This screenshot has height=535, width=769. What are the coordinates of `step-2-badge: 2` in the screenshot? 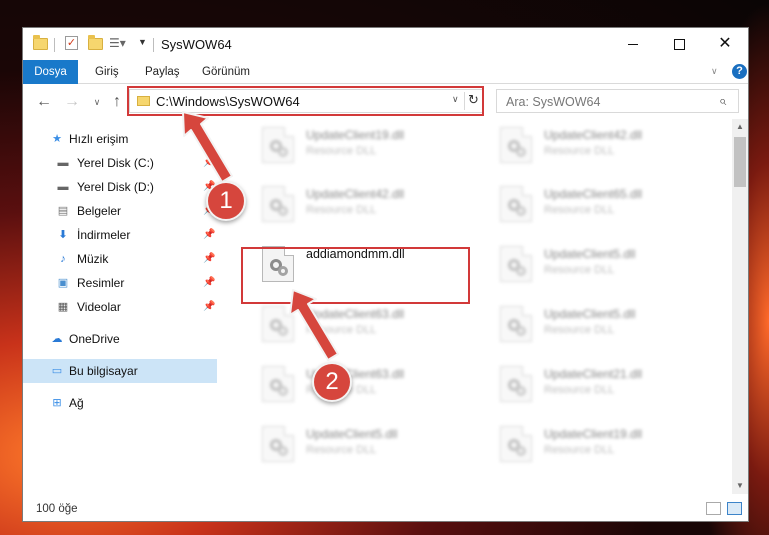 It's located at (332, 382).